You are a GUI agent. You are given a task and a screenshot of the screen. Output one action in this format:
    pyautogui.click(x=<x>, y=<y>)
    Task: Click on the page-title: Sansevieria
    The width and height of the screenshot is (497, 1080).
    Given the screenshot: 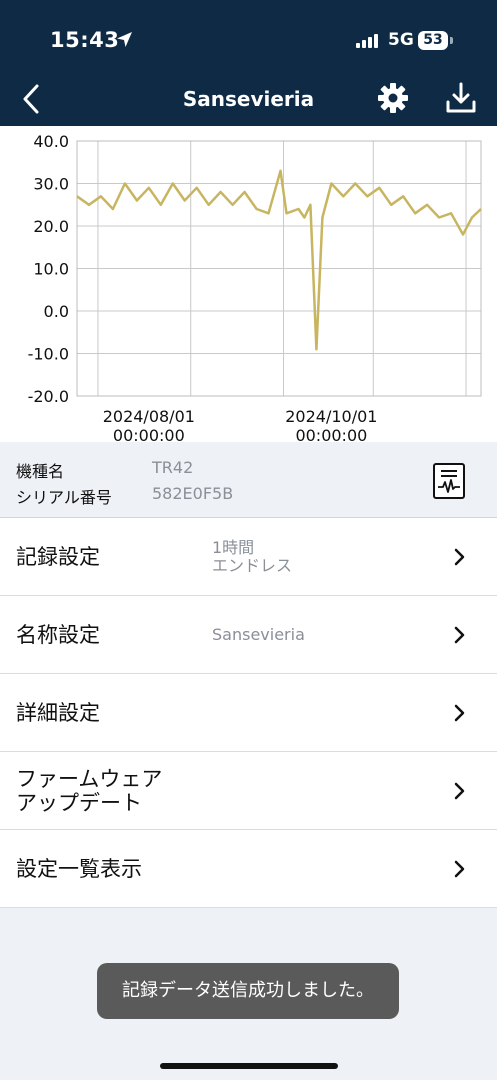 What is the action you would take?
    pyautogui.click(x=248, y=99)
    